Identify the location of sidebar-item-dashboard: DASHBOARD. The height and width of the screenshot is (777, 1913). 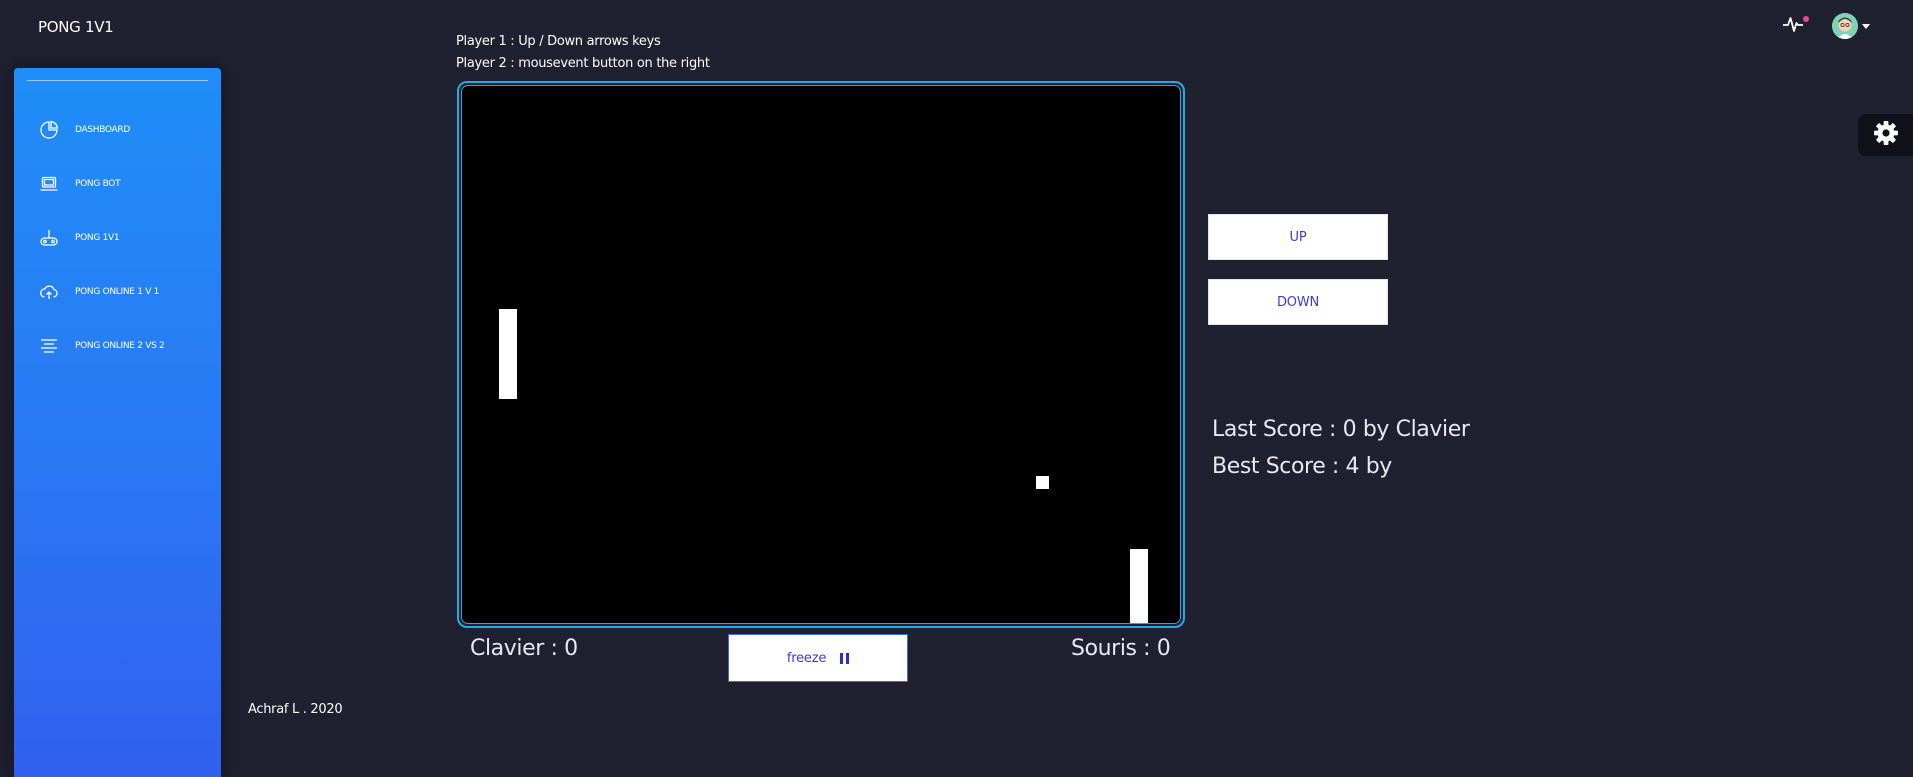
(117, 130).